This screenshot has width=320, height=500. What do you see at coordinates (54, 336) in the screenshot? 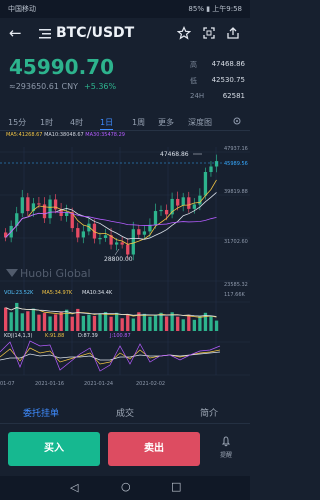
I see `k-label: K:91.88` at bounding box center [54, 336].